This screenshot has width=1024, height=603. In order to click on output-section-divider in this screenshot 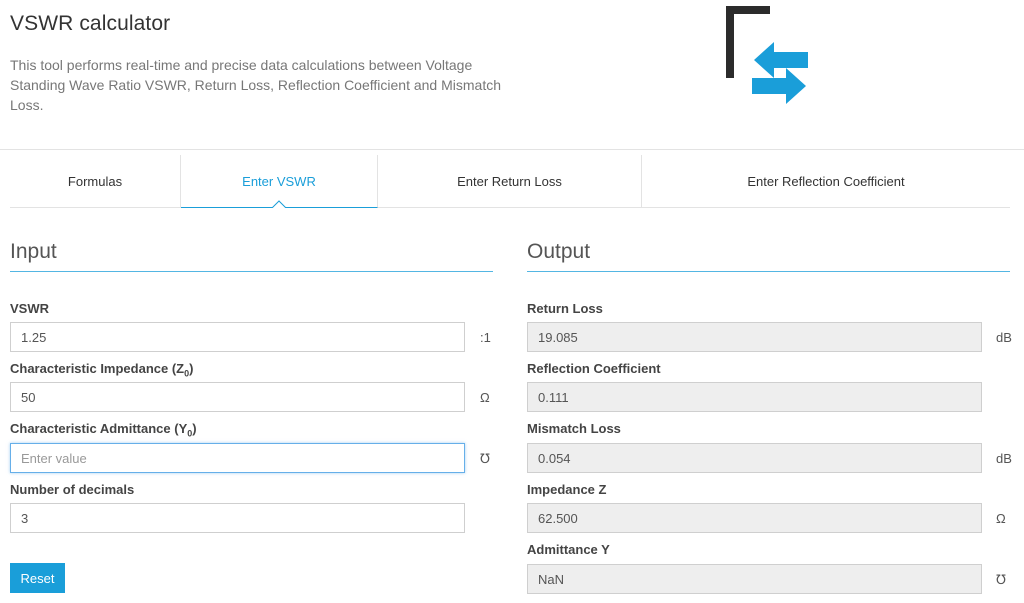, I will do `click(768, 271)`.